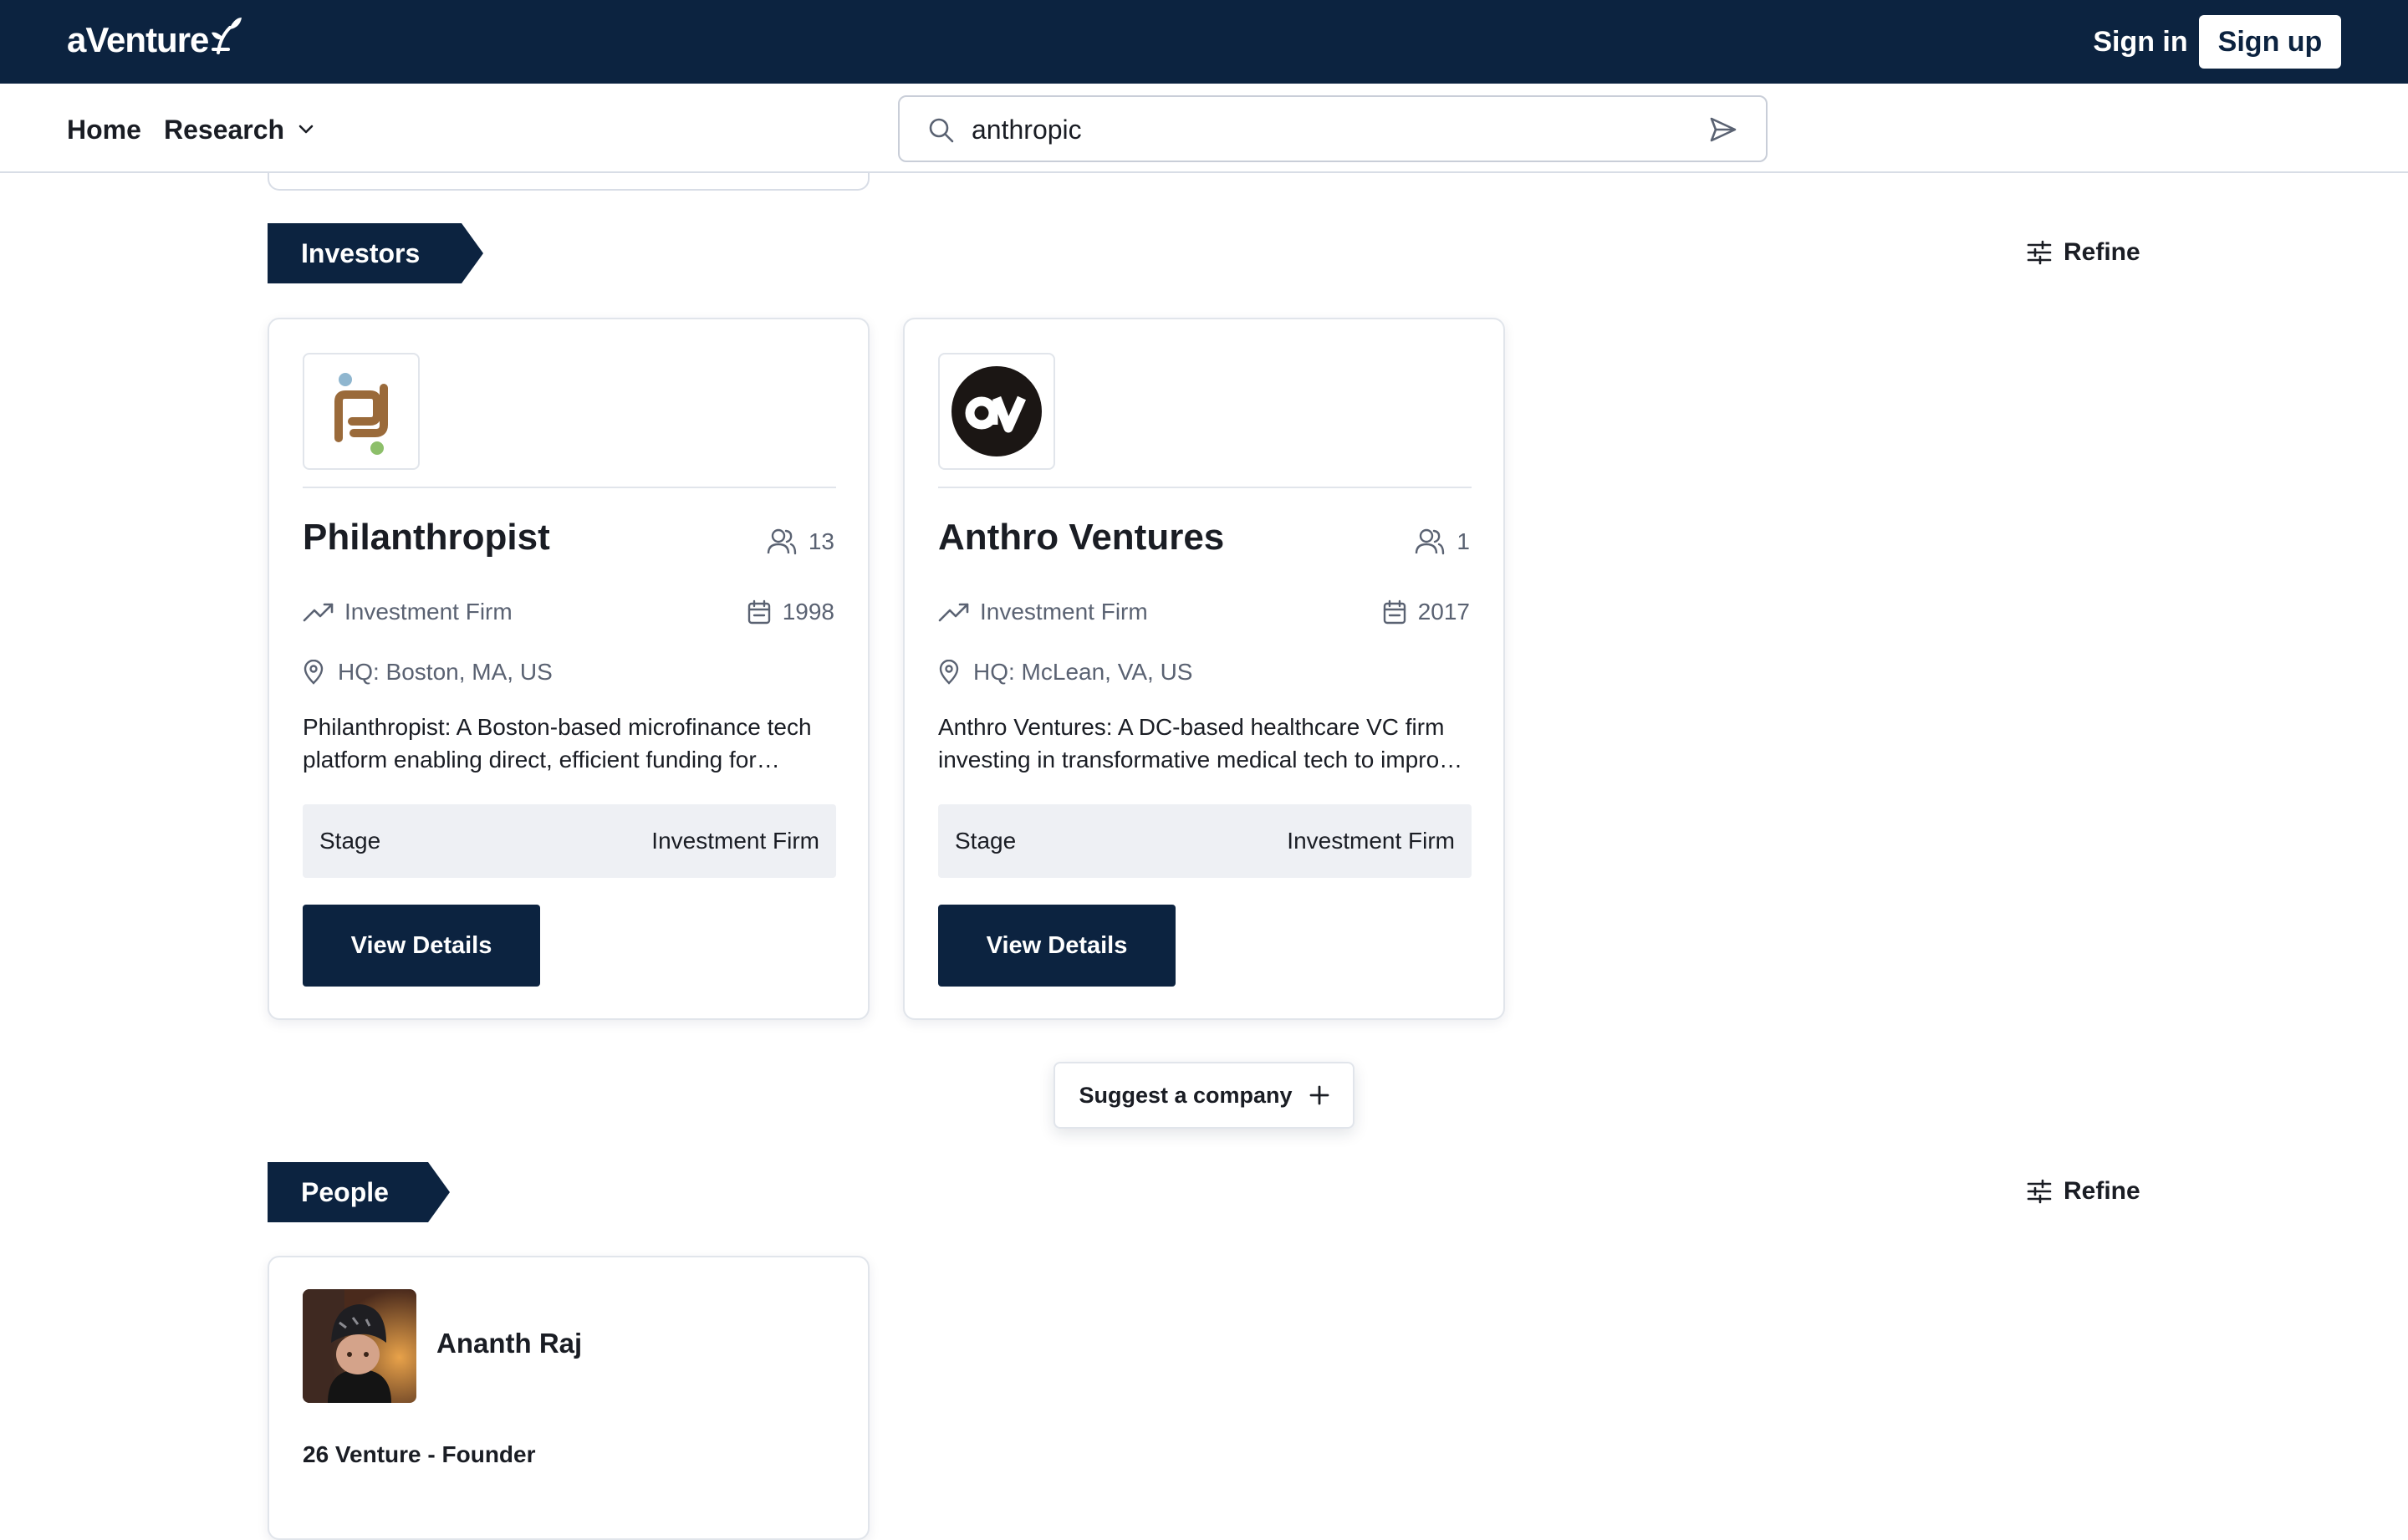 The width and height of the screenshot is (2408, 1540). Describe the element at coordinates (227, 36) in the screenshot. I see `sprout-icon` at that location.